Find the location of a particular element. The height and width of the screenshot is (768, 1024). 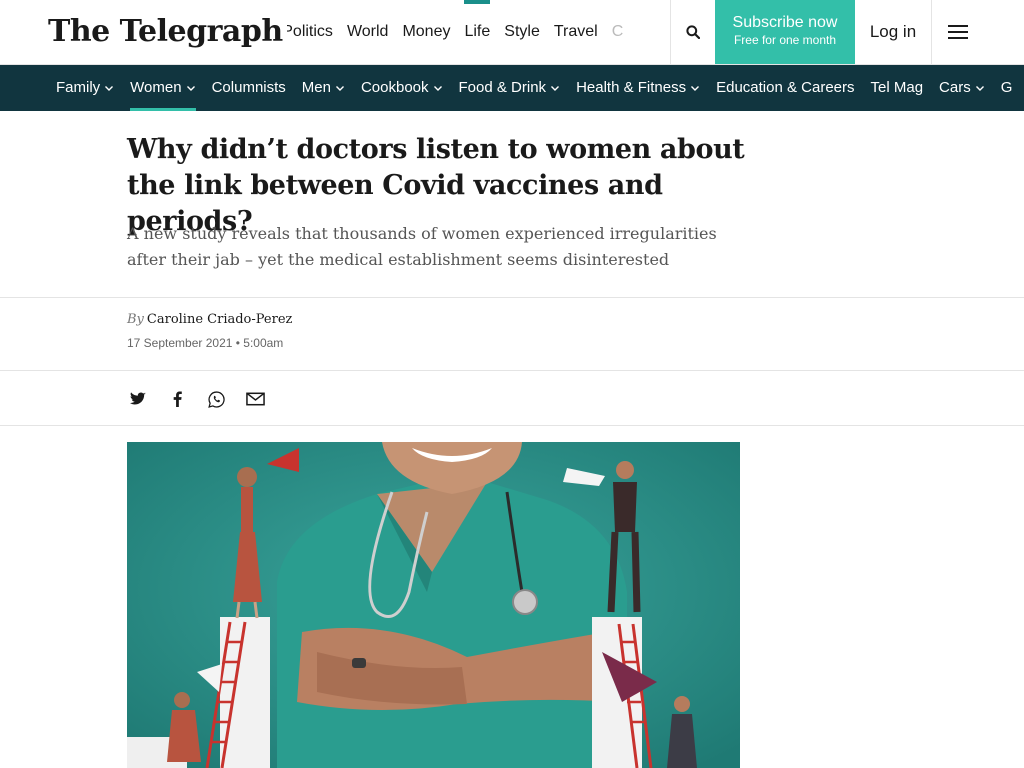

share-bar is located at coordinates (205, 399).